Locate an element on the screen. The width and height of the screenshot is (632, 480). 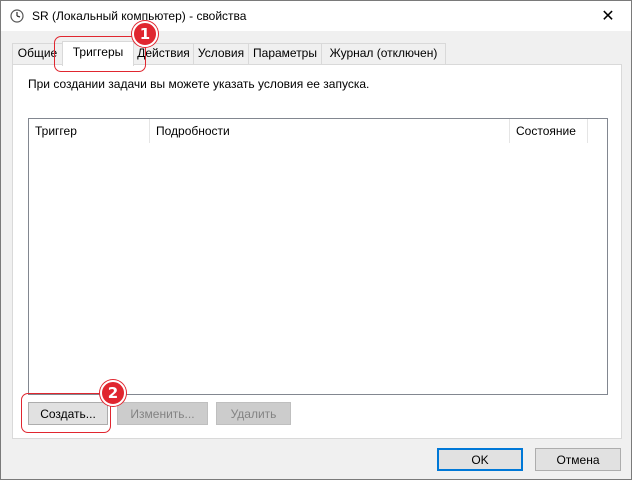
clock-icon is located at coordinates (17, 16).